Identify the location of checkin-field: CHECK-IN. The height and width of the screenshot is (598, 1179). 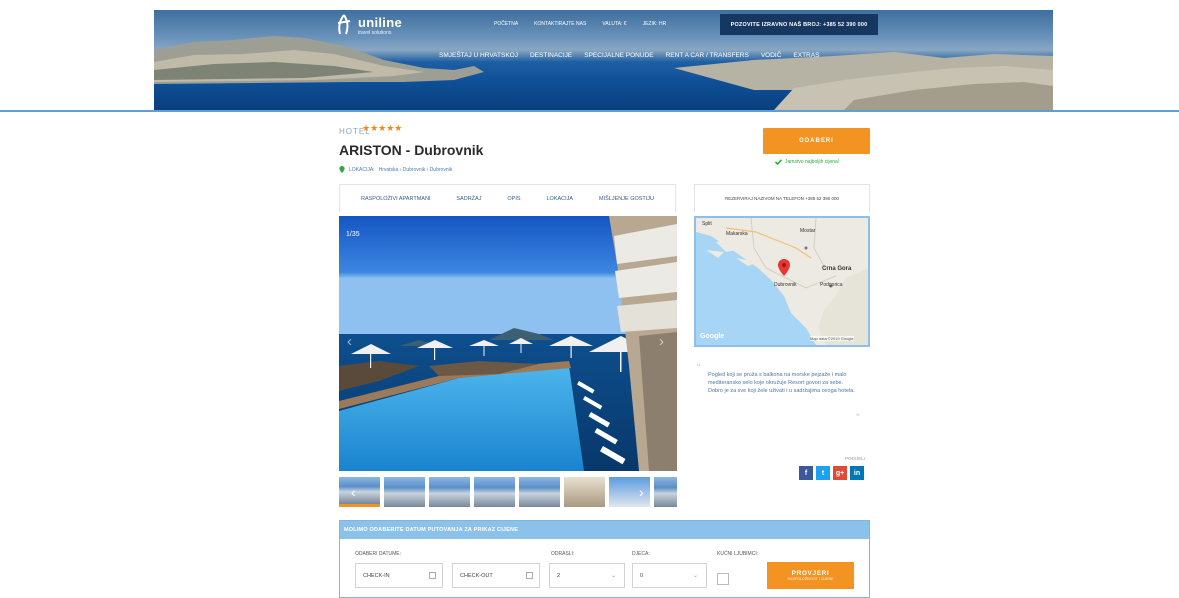
(399, 575).